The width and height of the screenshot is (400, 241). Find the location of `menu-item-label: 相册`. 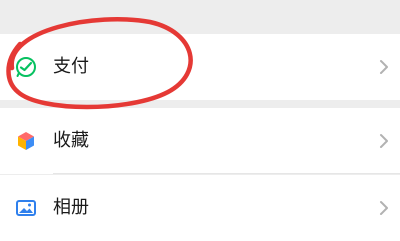

menu-item-label: 相册 is located at coordinates (71, 207).